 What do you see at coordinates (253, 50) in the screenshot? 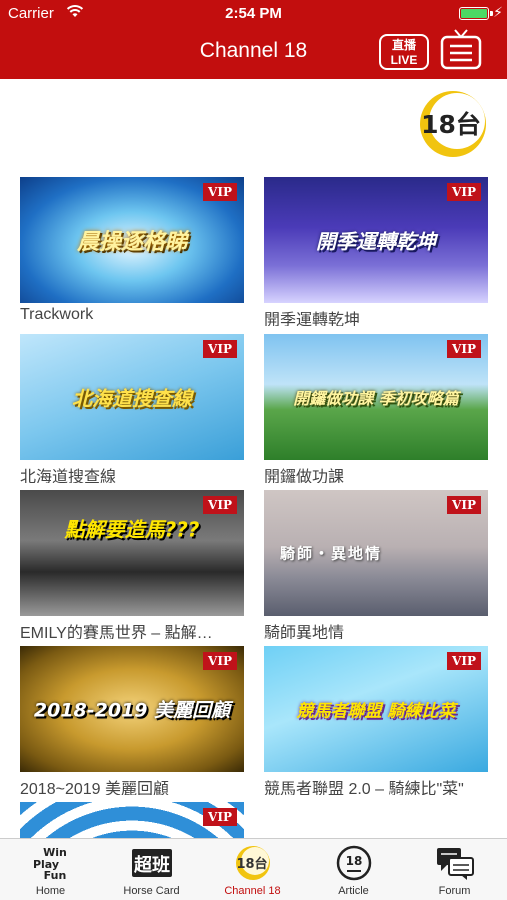
I see `page-title: Channel 18` at bounding box center [253, 50].